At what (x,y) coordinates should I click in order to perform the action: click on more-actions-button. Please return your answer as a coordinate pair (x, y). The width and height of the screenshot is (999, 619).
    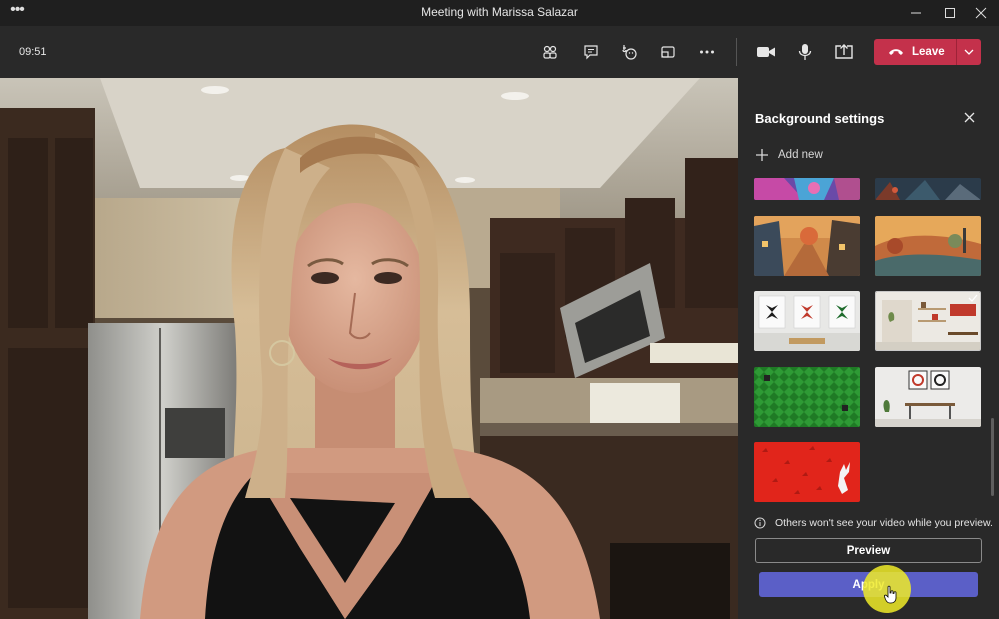
    Looking at the image, I should click on (707, 52).